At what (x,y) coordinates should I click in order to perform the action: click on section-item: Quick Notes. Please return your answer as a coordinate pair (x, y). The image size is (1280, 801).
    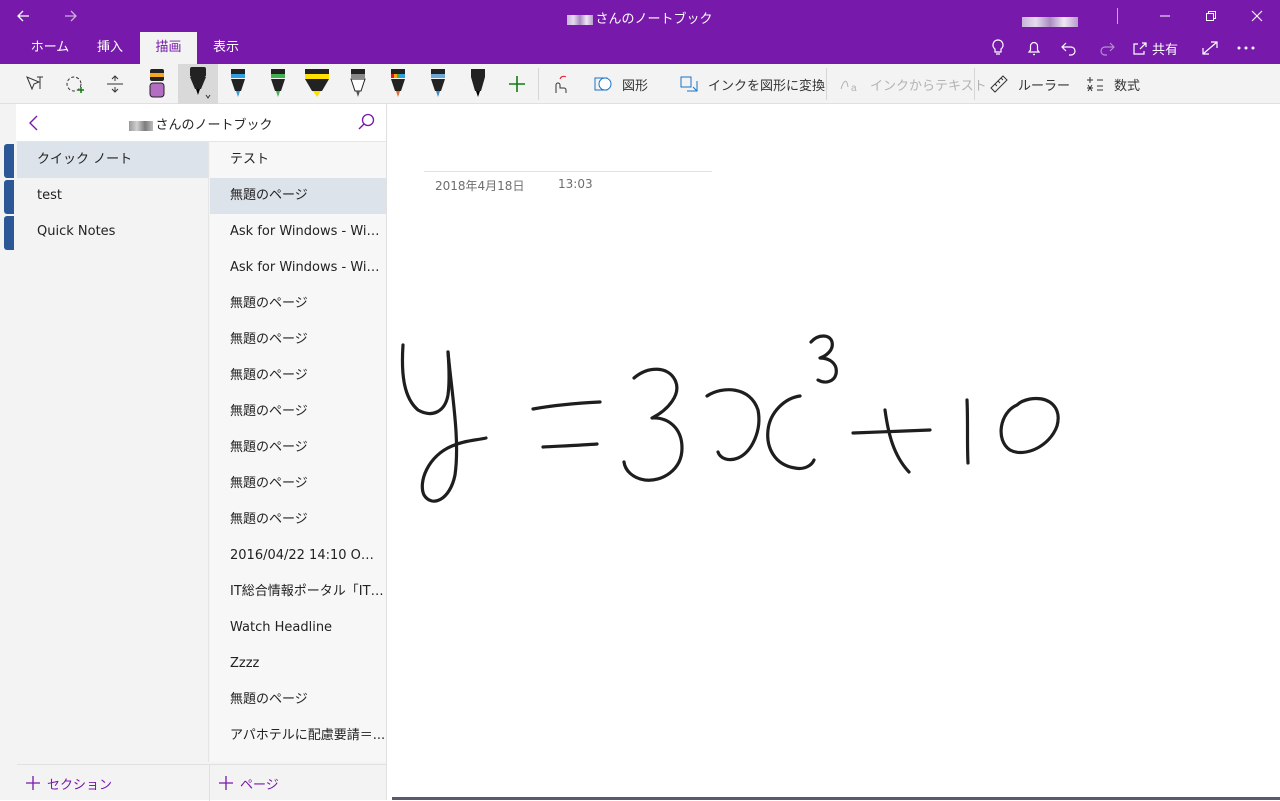
    Looking at the image, I should click on (112, 232).